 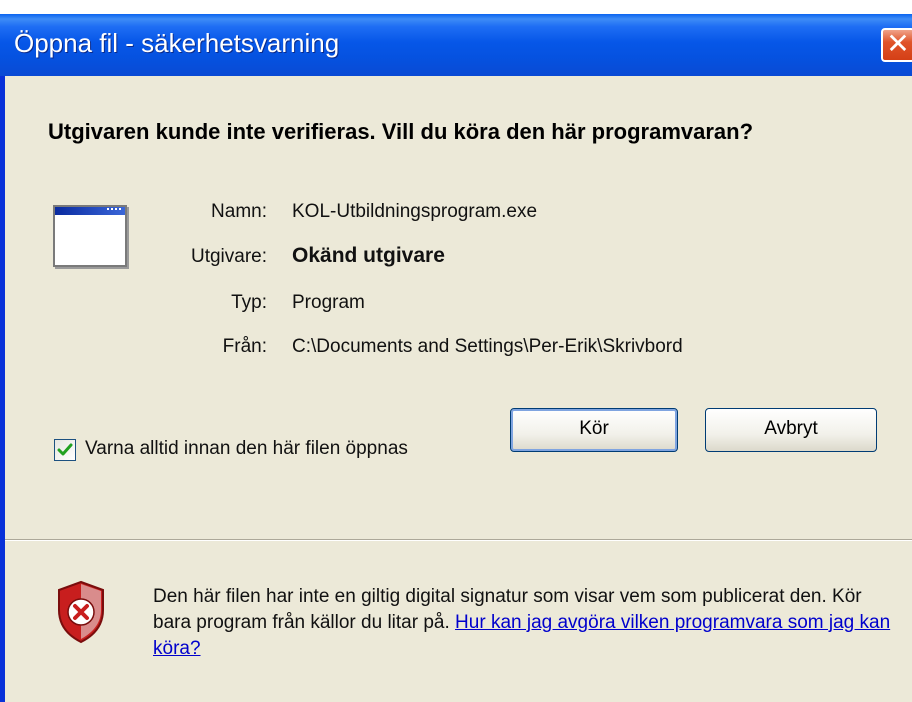 What do you see at coordinates (249, 302) in the screenshot?
I see `field-label-type: Typ:` at bounding box center [249, 302].